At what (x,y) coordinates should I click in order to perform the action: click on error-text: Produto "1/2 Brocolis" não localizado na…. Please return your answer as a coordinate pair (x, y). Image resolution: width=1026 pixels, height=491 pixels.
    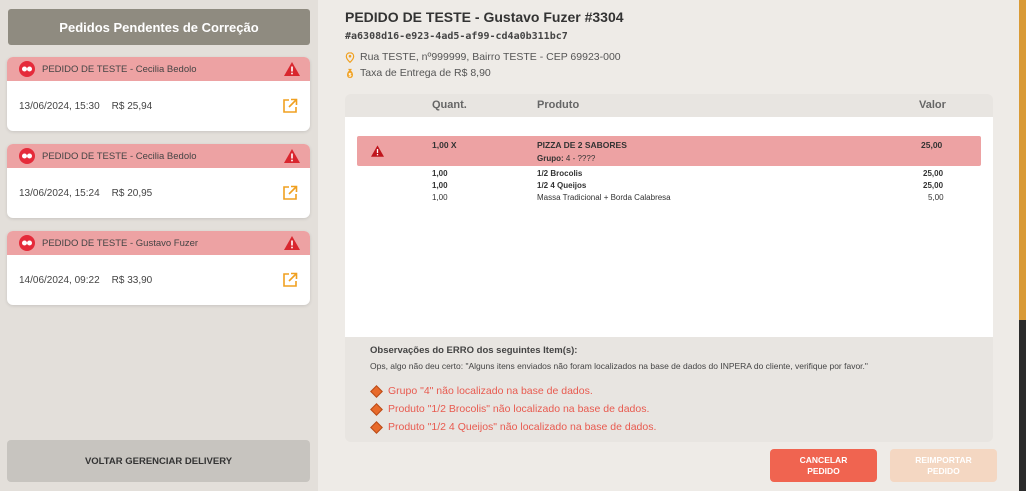
    Looking at the image, I should click on (519, 409).